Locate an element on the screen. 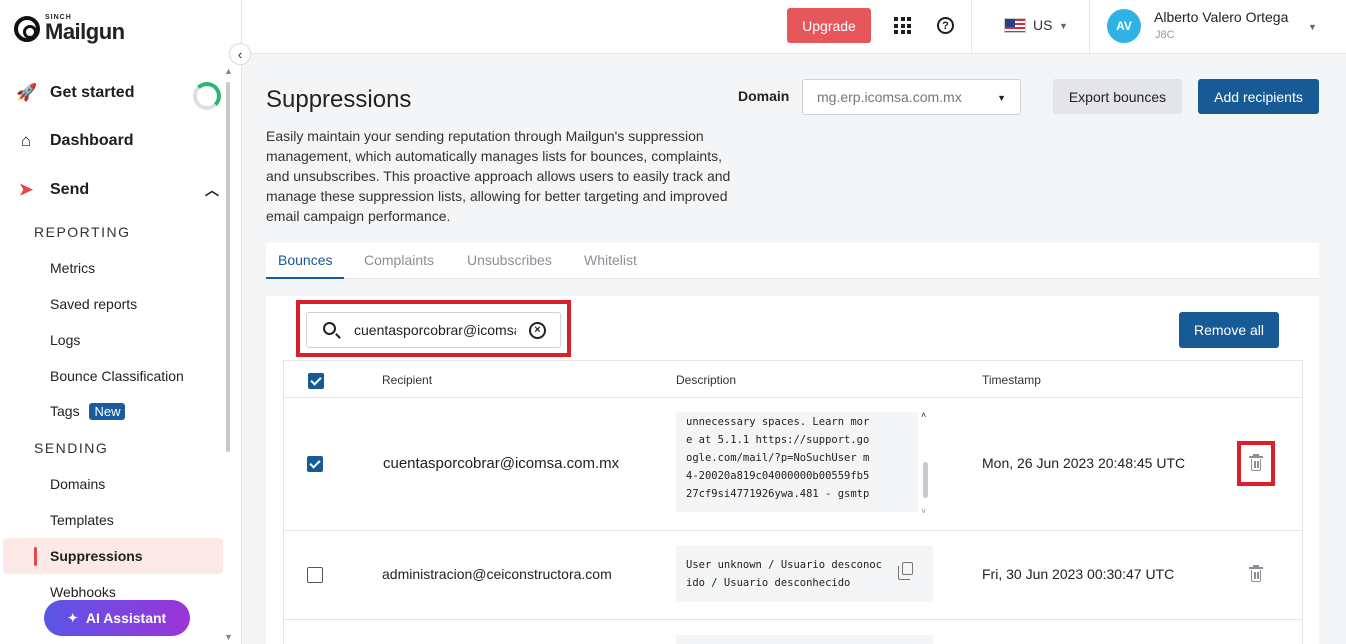 This screenshot has height=644, width=1346. description-line: 27cf9si4771926ywa.481 - gsmtp is located at coordinates (778, 494).